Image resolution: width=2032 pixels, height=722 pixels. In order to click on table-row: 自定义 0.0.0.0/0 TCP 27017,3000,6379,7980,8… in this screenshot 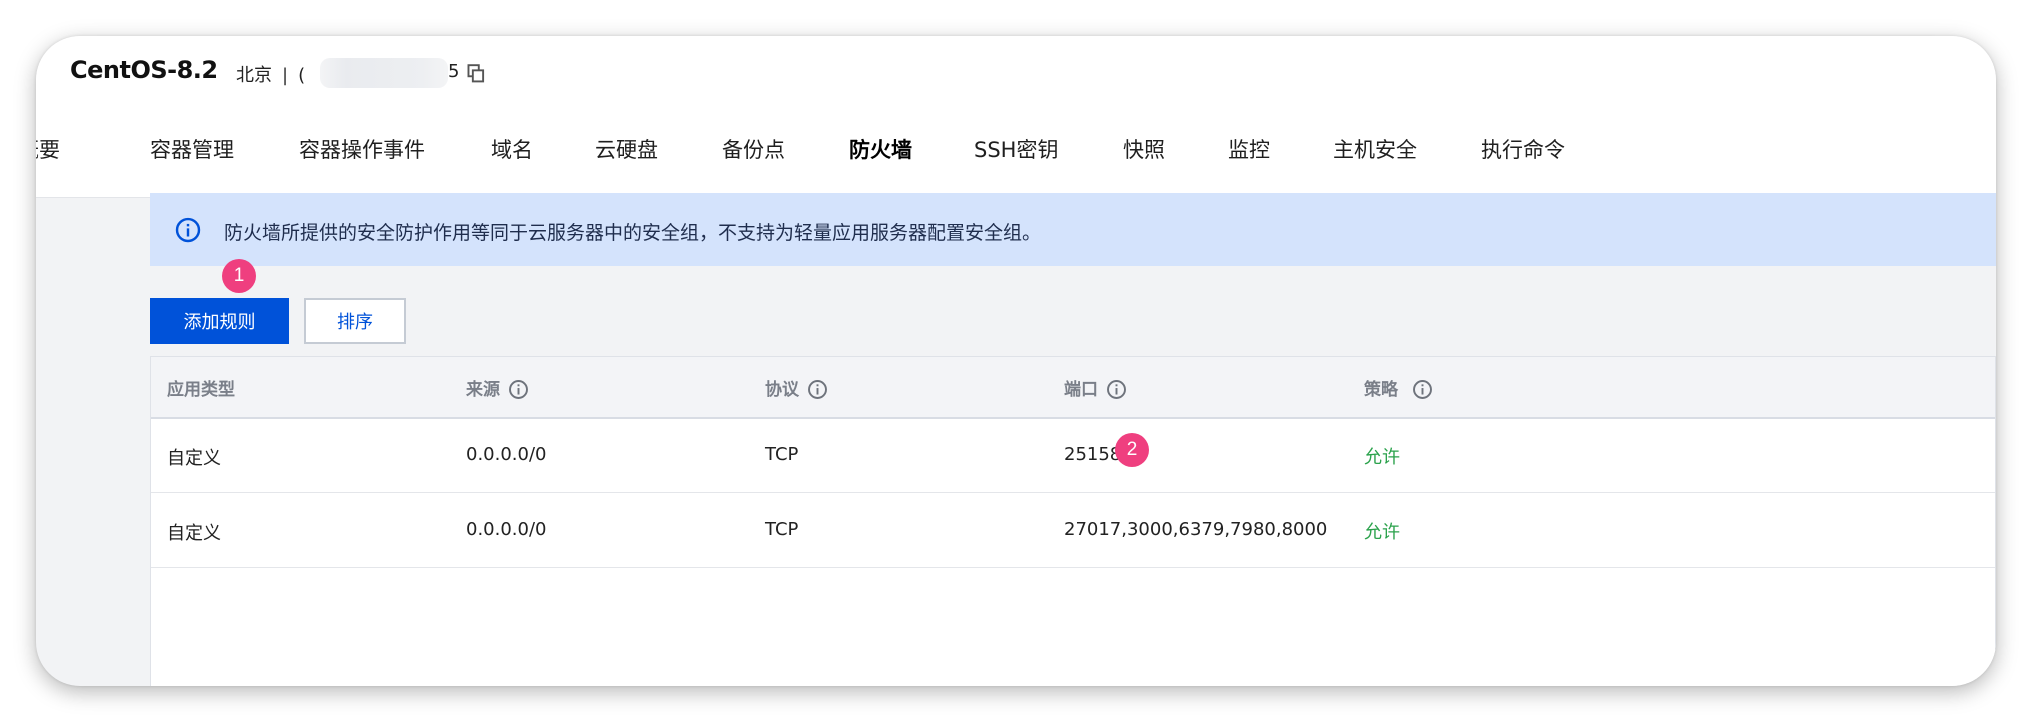, I will do `click(1073, 530)`.